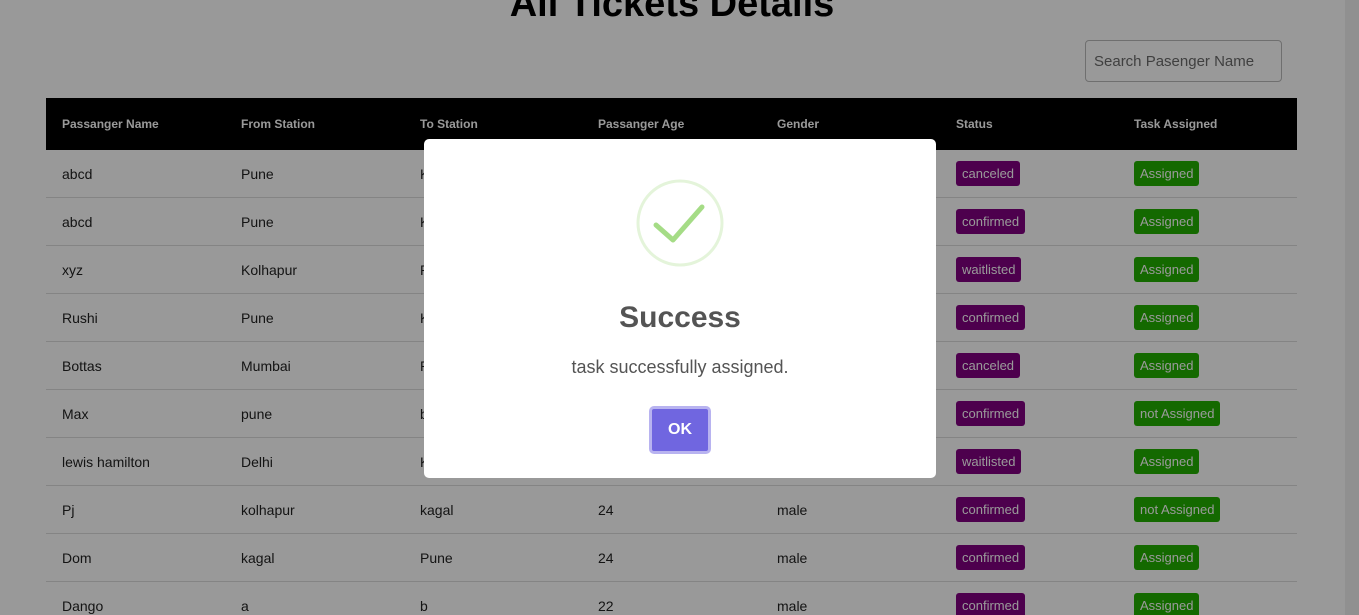 The width and height of the screenshot is (1359, 615). What do you see at coordinates (680, 430) in the screenshot?
I see `ok-button: OK` at bounding box center [680, 430].